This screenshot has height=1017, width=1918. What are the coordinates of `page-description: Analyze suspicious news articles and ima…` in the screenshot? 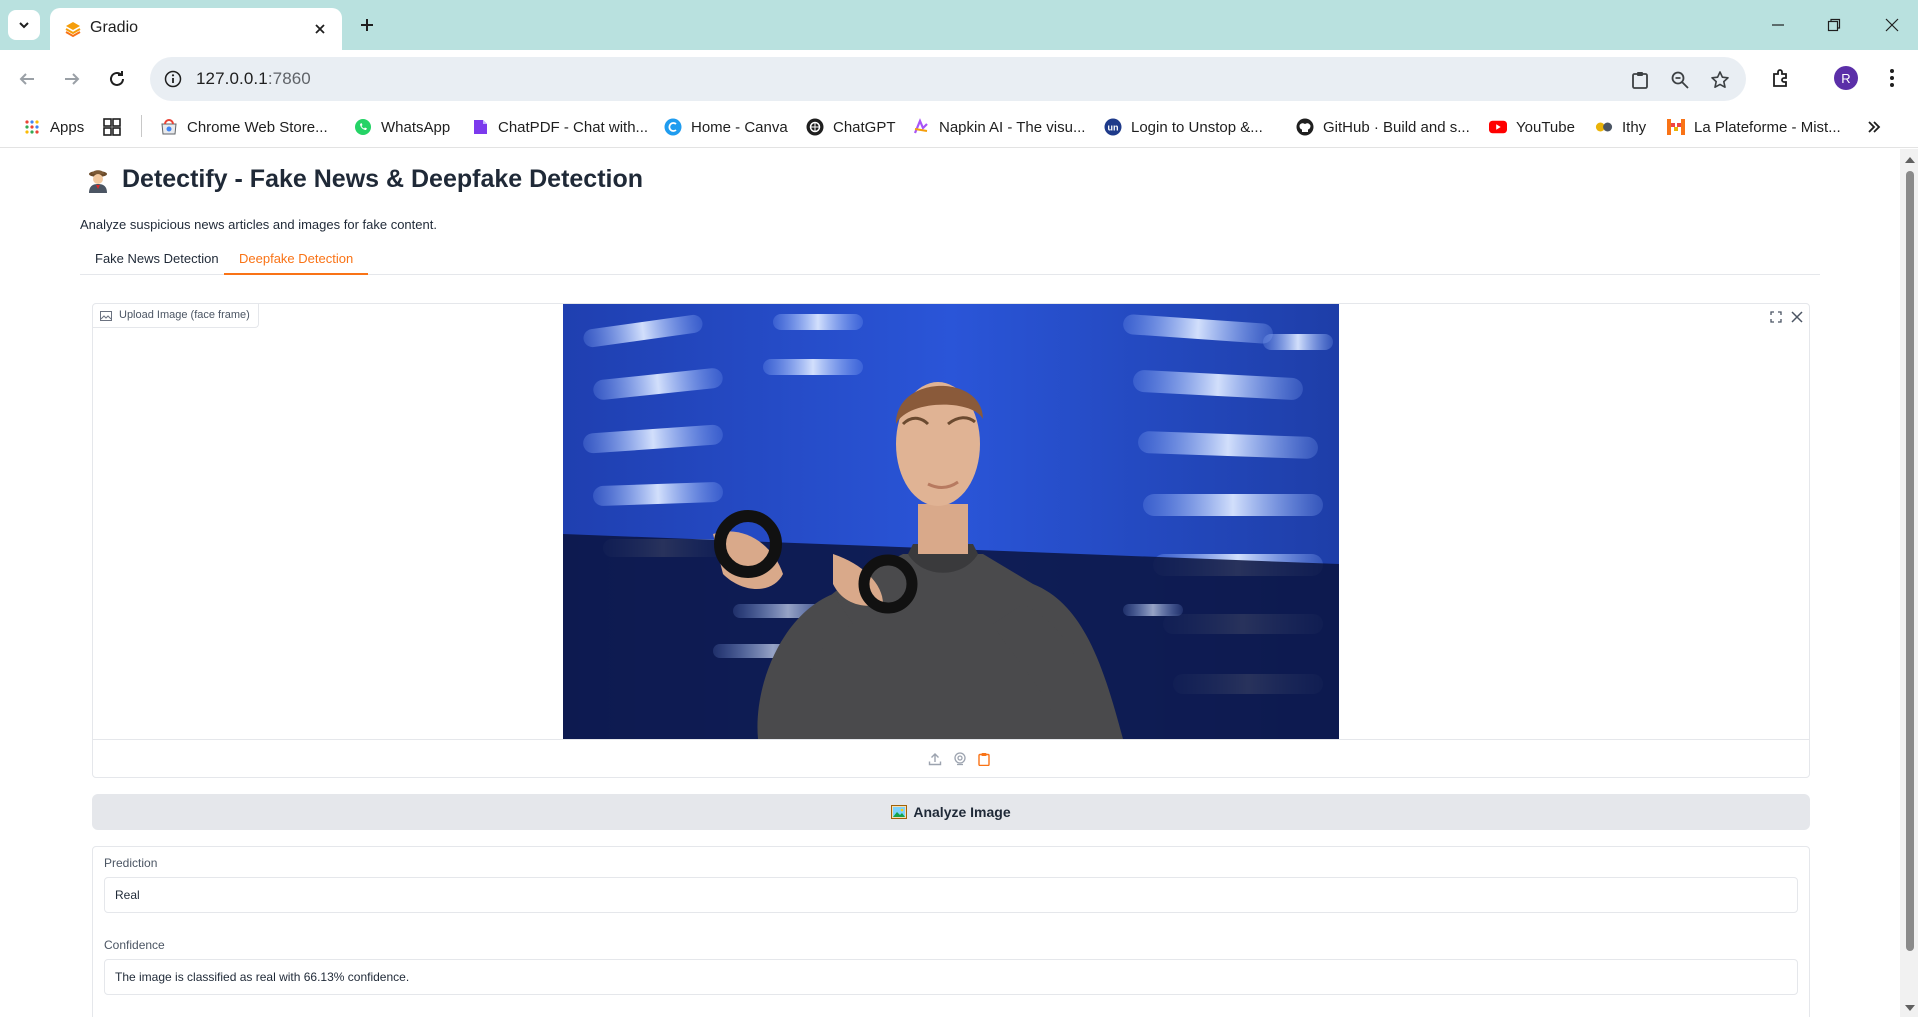 It's located at (258, 224).